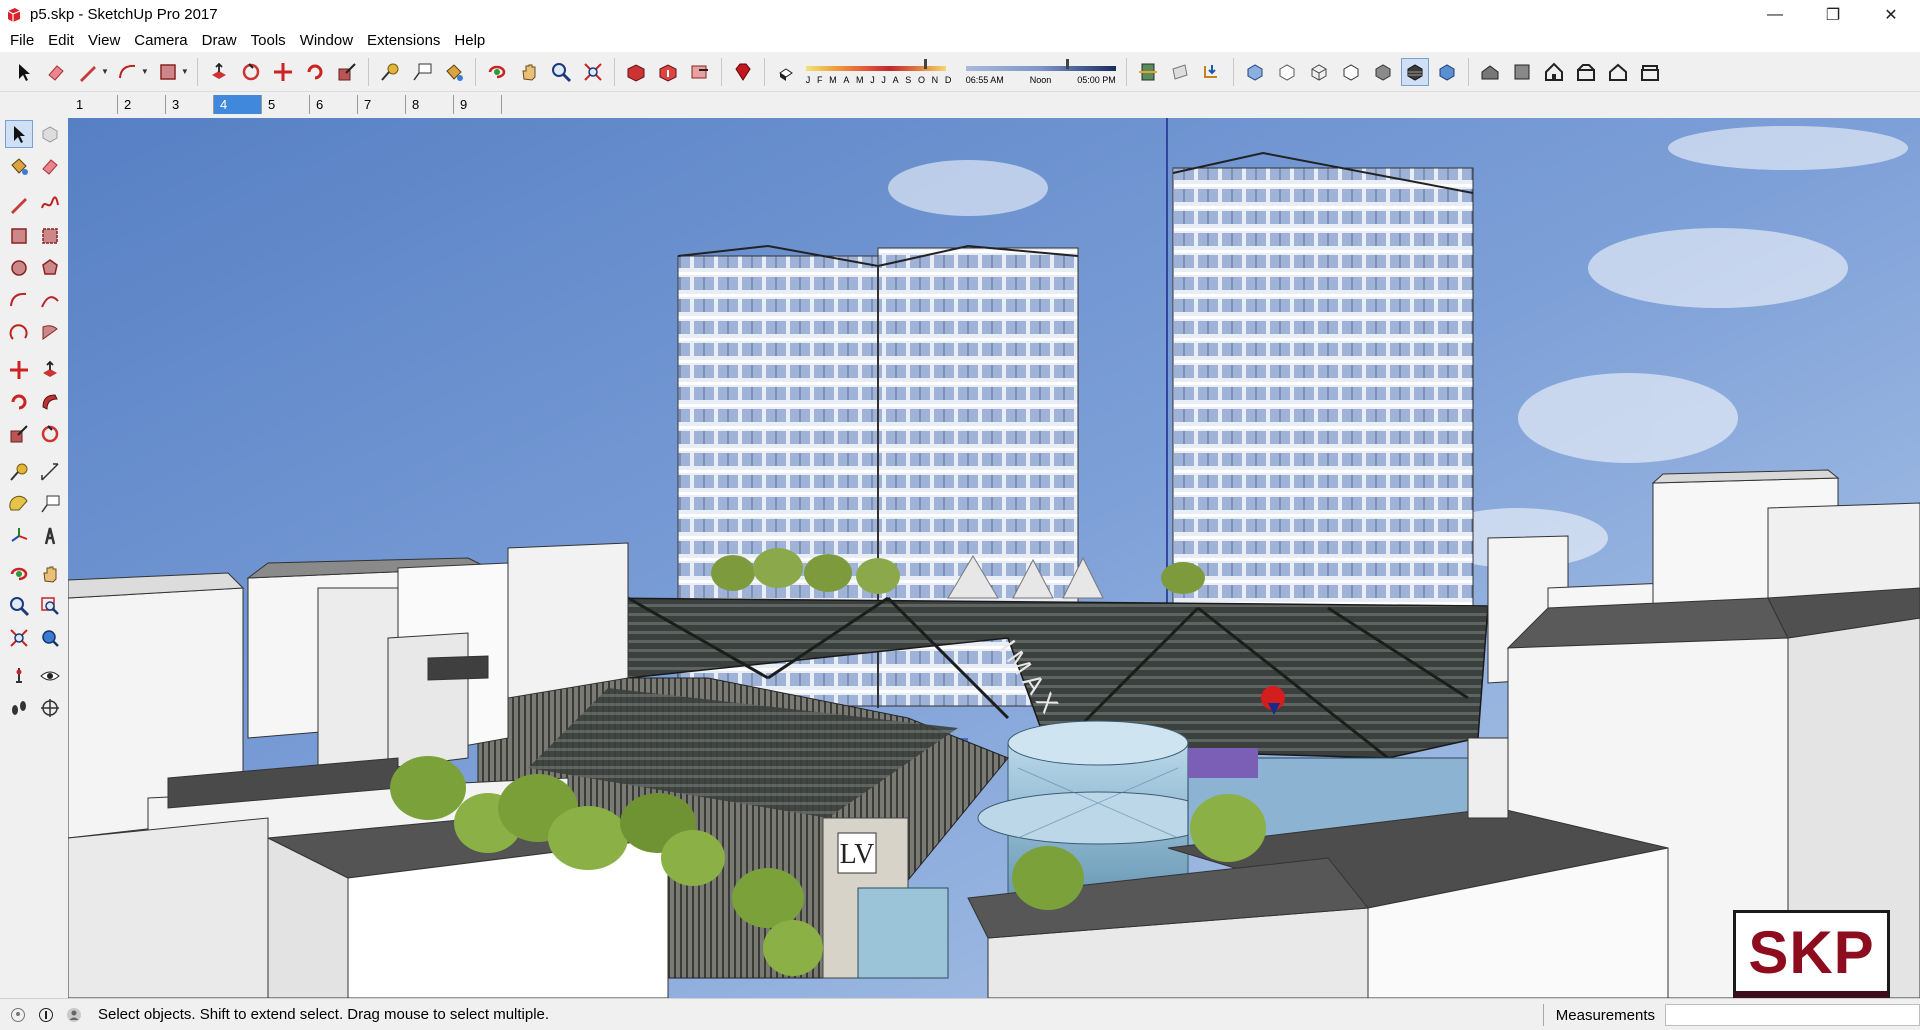 This screenshot has height=1030, width=1920. I want to click on display-section-planes-button, so click(1180, 72).